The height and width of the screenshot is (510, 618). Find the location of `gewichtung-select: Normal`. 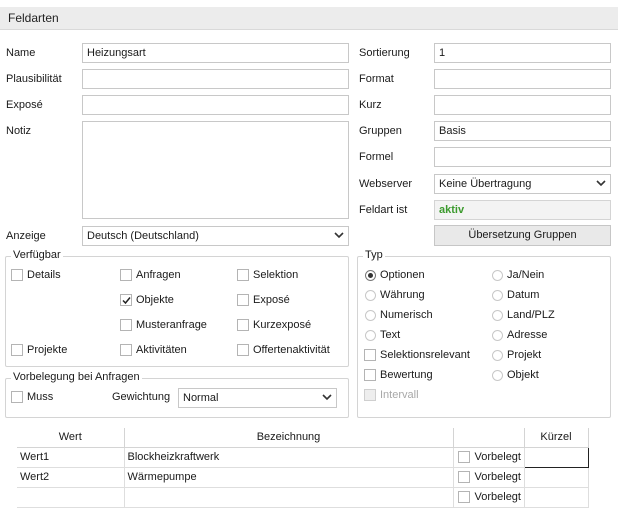

gewichtung-select: Normal is located at coordinates (257, 398).